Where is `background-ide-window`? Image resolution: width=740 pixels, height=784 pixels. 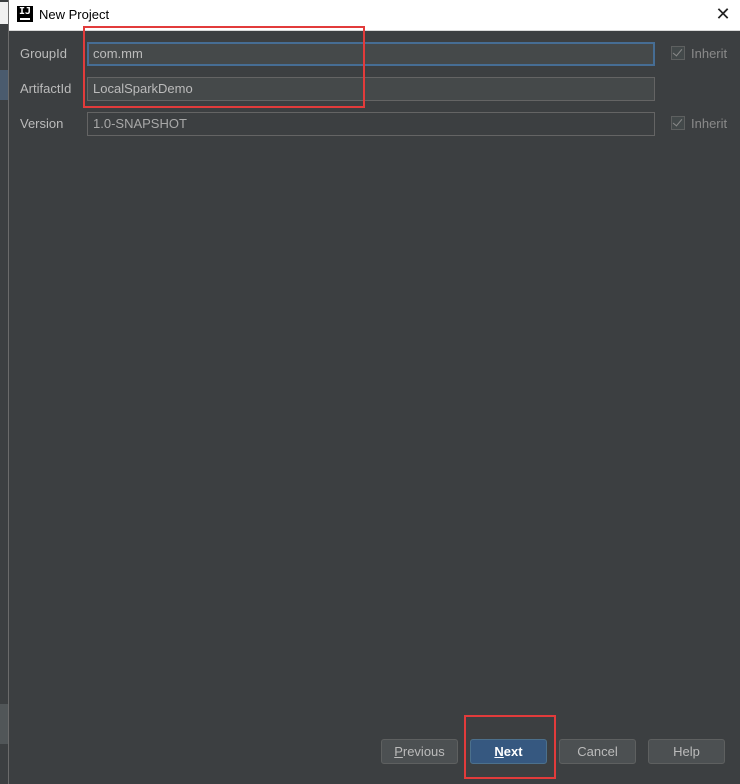
background-ide-window is located at coordinates (4, 392).